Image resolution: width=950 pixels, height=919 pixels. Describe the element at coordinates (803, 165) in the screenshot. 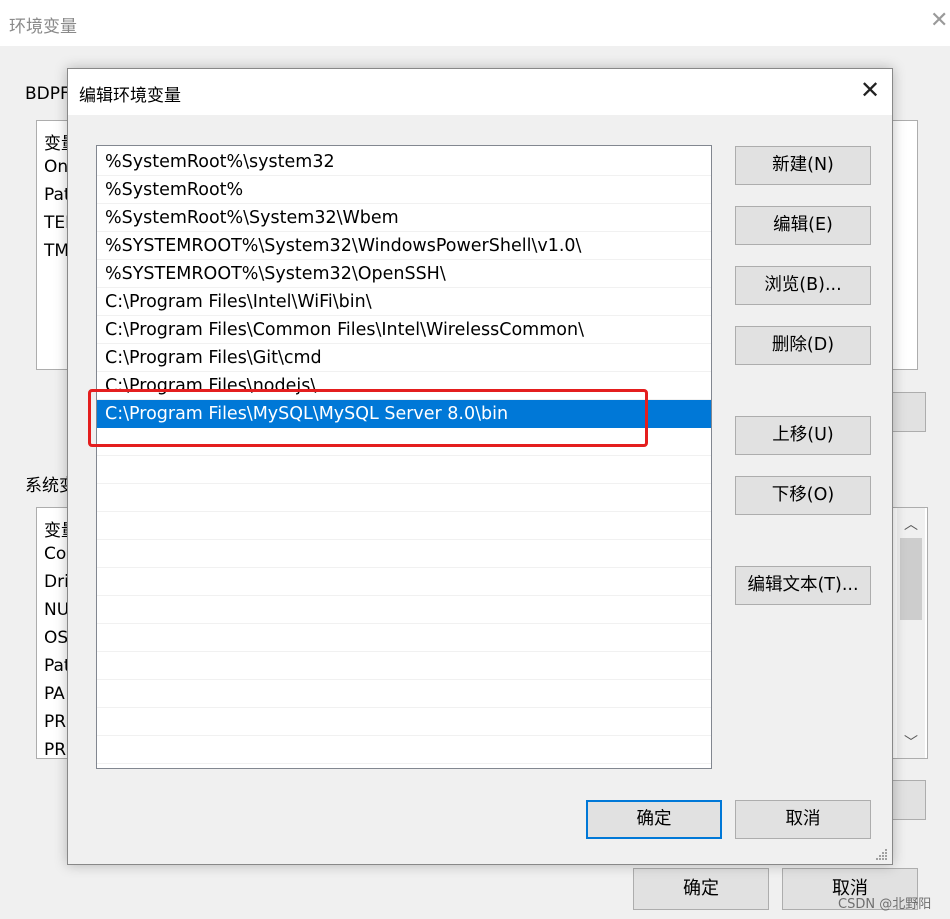

I see `new-button: 新建(N)` at that location.